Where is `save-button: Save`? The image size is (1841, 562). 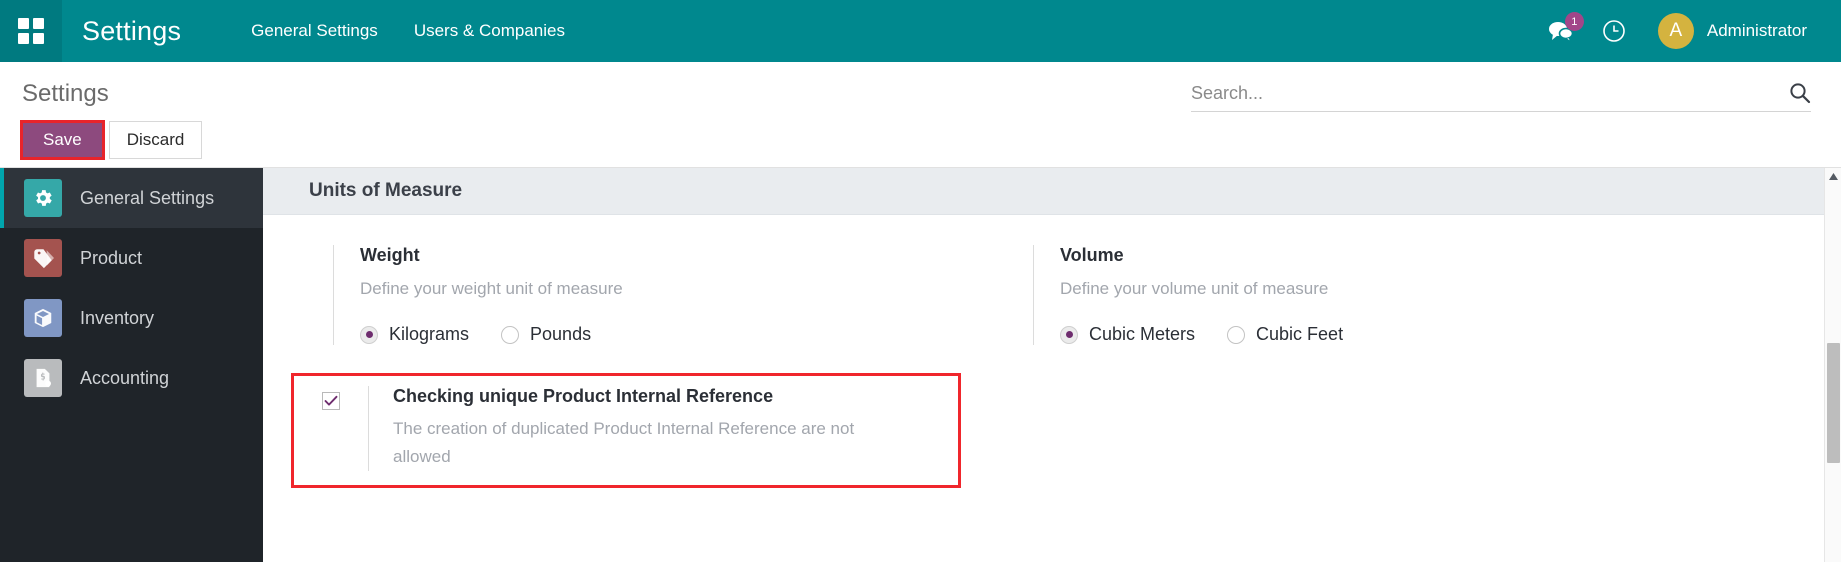
save-button: Save is located at coordinates (62, 140).